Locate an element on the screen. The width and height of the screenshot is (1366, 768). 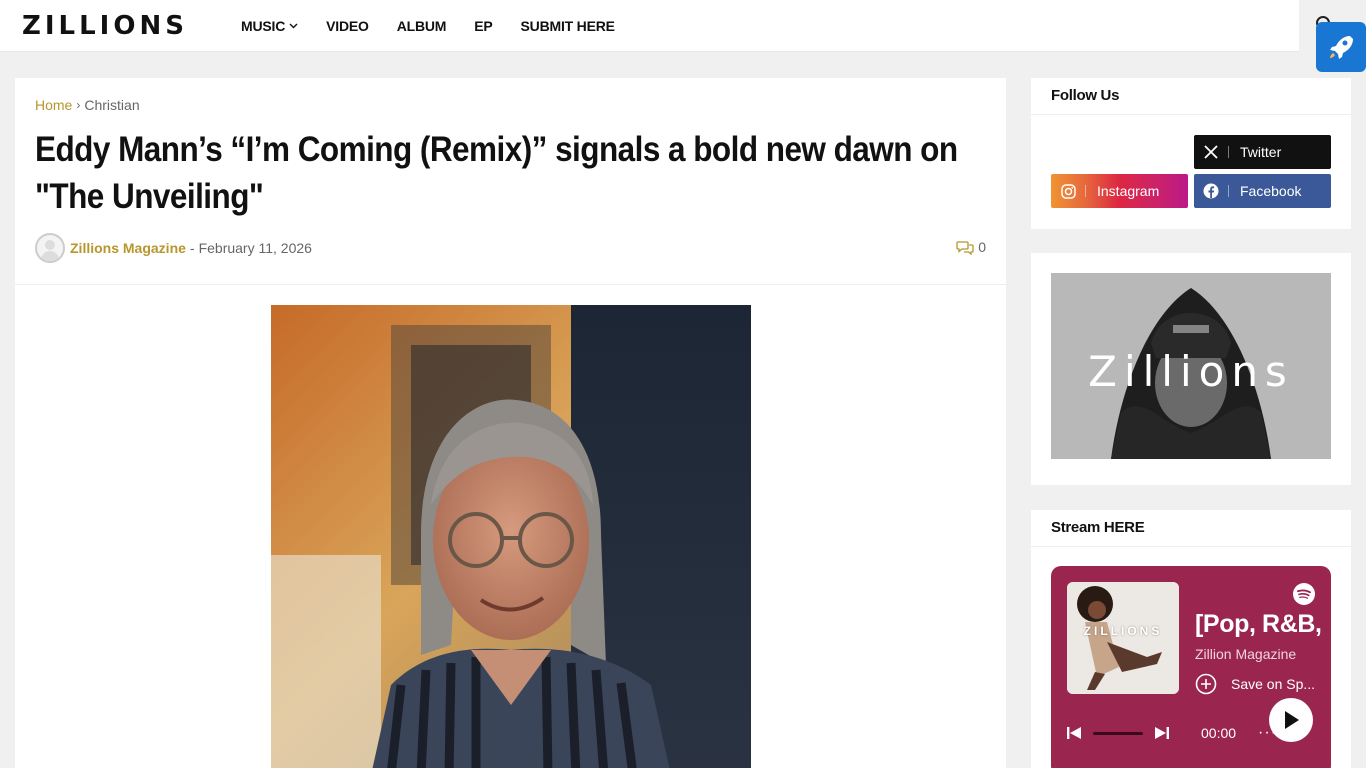
nav-label: MUSIC is located at coordinates (263, 26).